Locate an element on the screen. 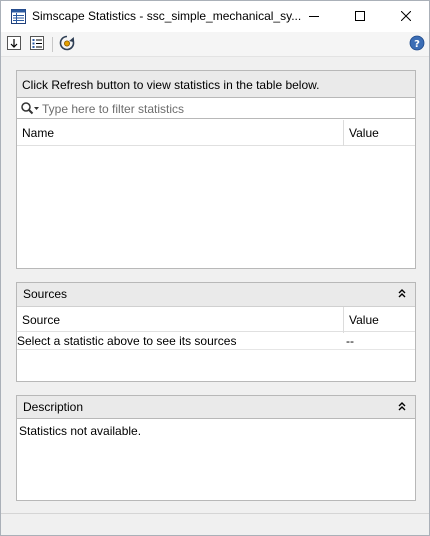  sources-title: Sources is located at coordinates (45, 294).